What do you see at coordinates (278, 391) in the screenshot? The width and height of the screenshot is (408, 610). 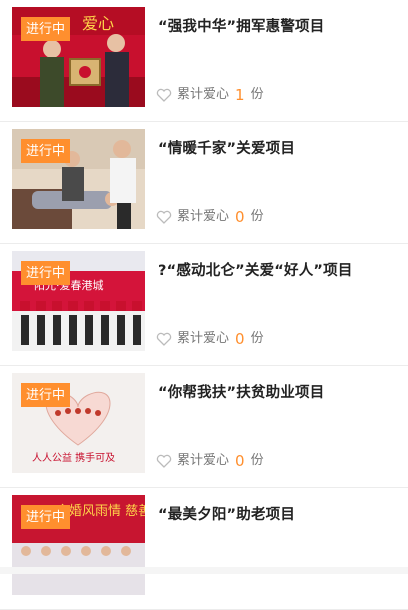 I see `project-title: “你帮我扶”扶贫助业项目` at bounding box center [278, 391].